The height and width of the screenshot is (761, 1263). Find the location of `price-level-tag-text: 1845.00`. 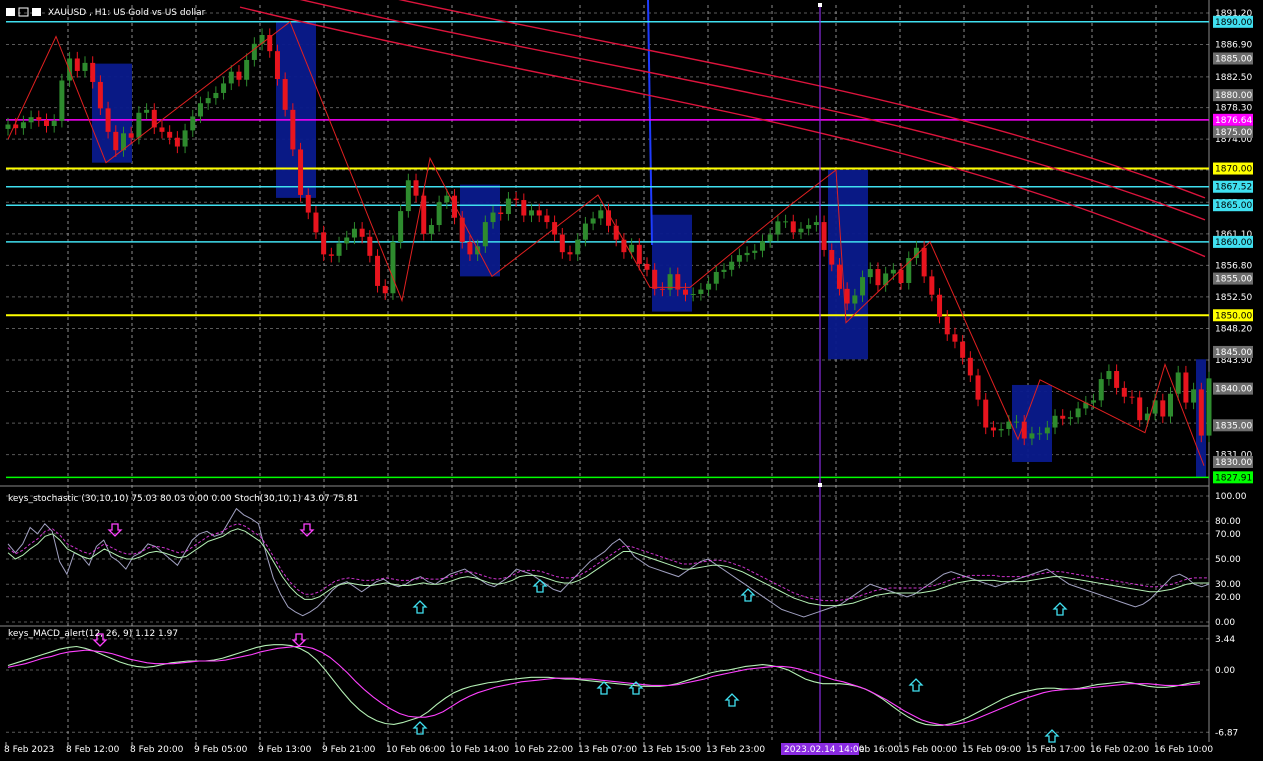

price-level-tag-text: 1845.00 is located at coordinates (1233, 353).